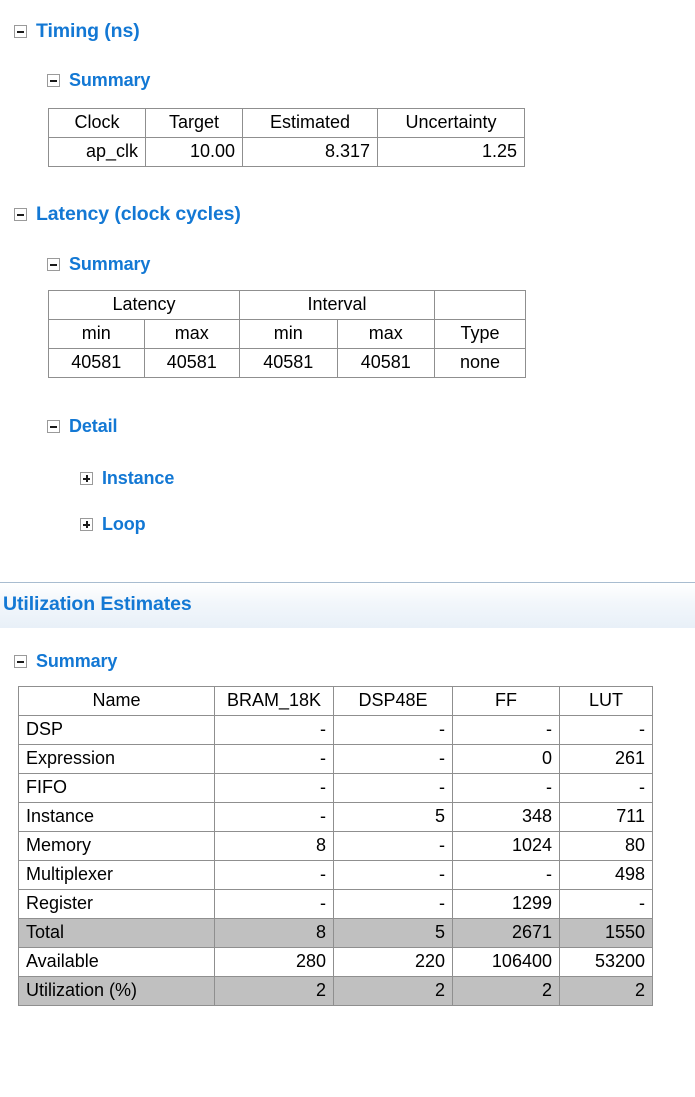 Image resolution: width=695 pixels, height=1097 pixels. I want to click on latency-section-tree-node: Latency (clock cycles), so click(127, 214).